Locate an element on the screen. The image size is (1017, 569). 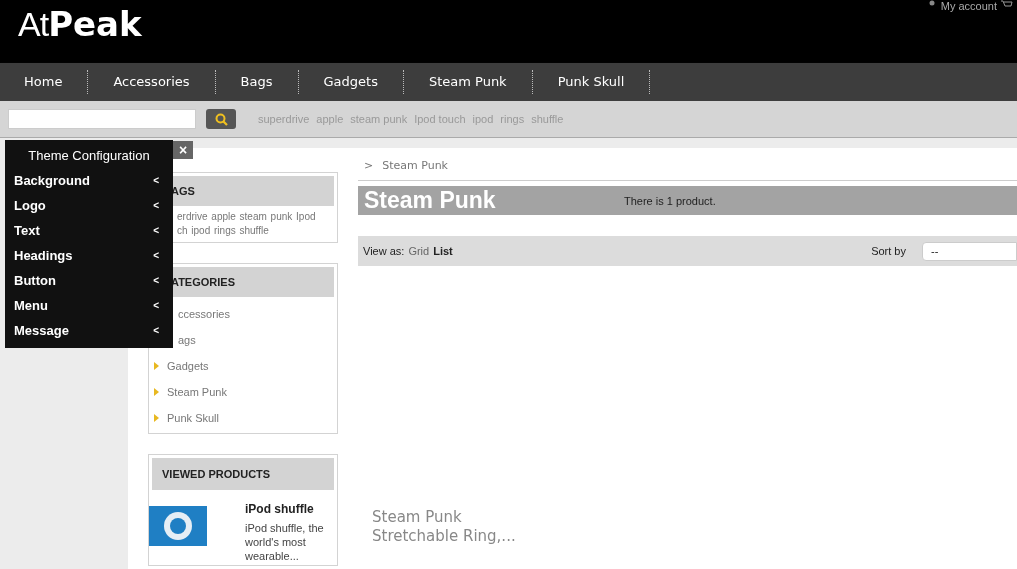
search-icon is located at coordinates (221, 119).